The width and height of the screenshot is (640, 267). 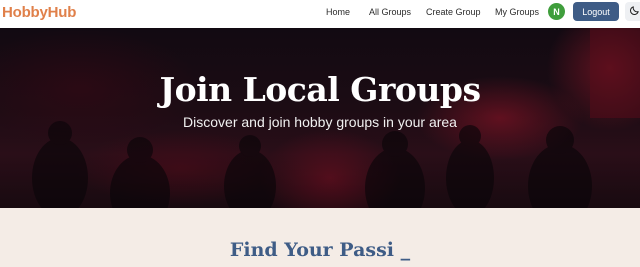 What do you see at coordinates (453, 12) in the screenshot?
I see `nav-link-create-group: Create Group` at bounding box center [453, 12].